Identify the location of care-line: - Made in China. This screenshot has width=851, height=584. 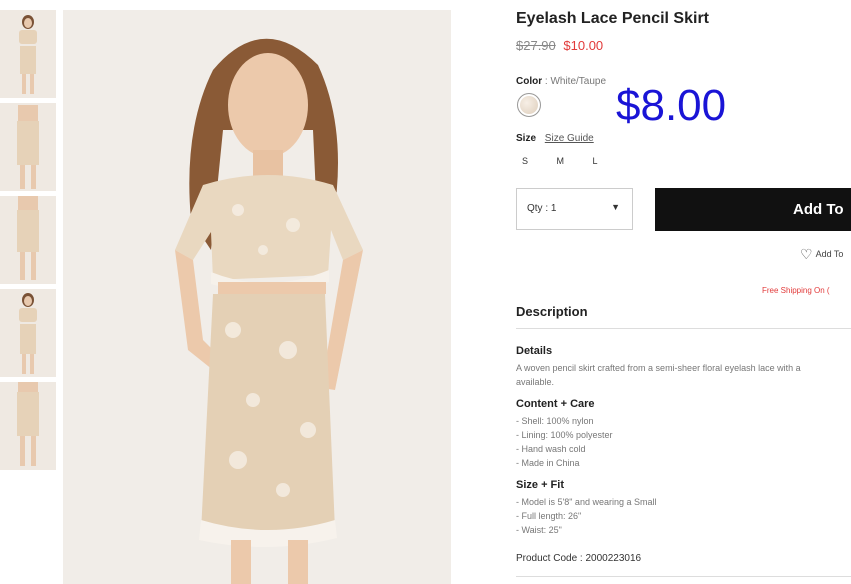
(548, 463).